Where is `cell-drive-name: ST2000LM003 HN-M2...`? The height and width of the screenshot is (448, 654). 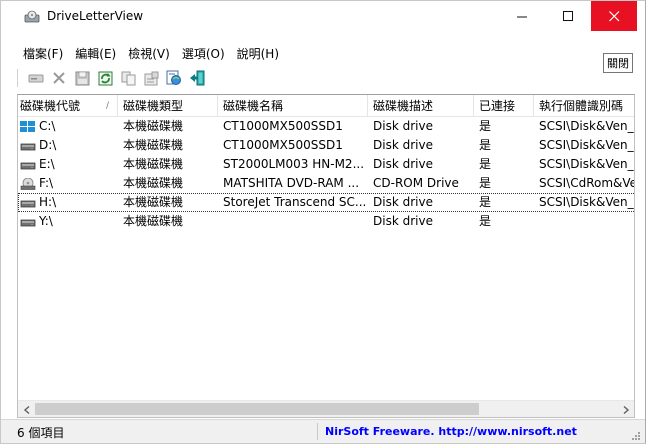
cell-drive-name: ST2000LM003 HN-M2... is located at coordinates (294, 164).